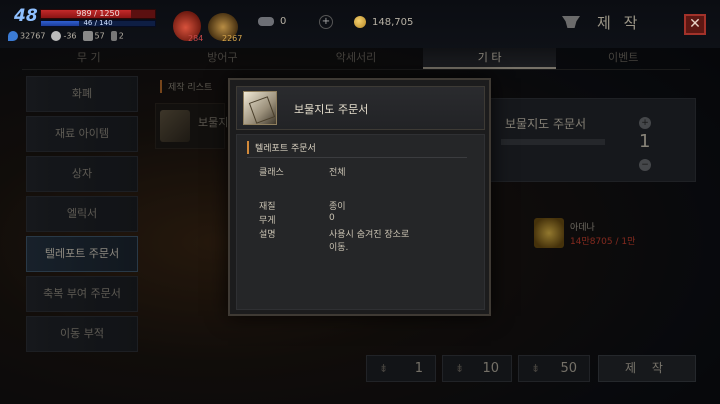 This screenshot has width=720, height=404. Describe the element at coordinates (267, 207) in the screenshot. I see `info-key: 재질` at that location.